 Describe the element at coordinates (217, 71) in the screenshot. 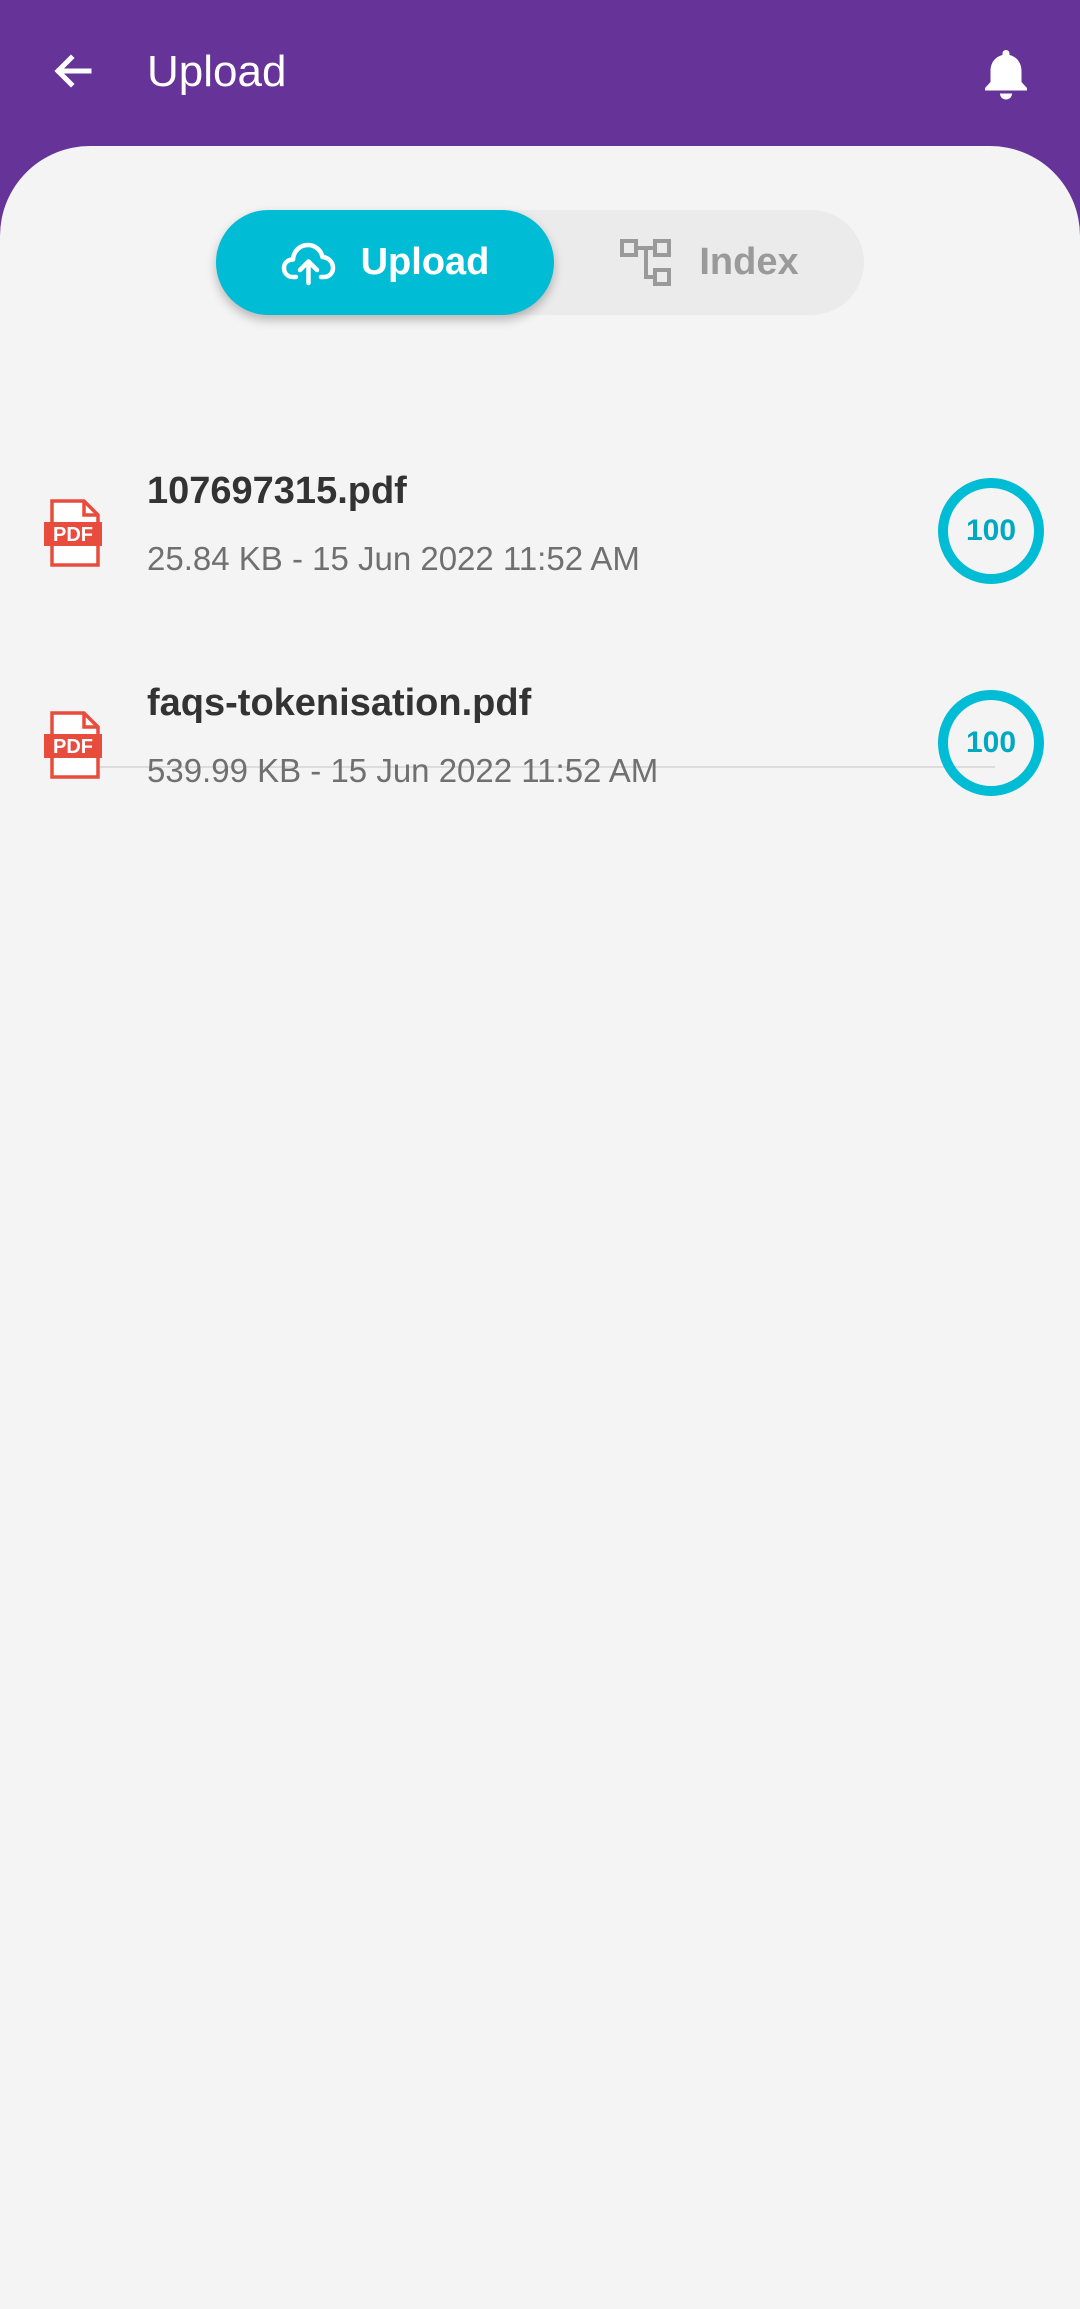

I see `page-title: Upload` at that location.